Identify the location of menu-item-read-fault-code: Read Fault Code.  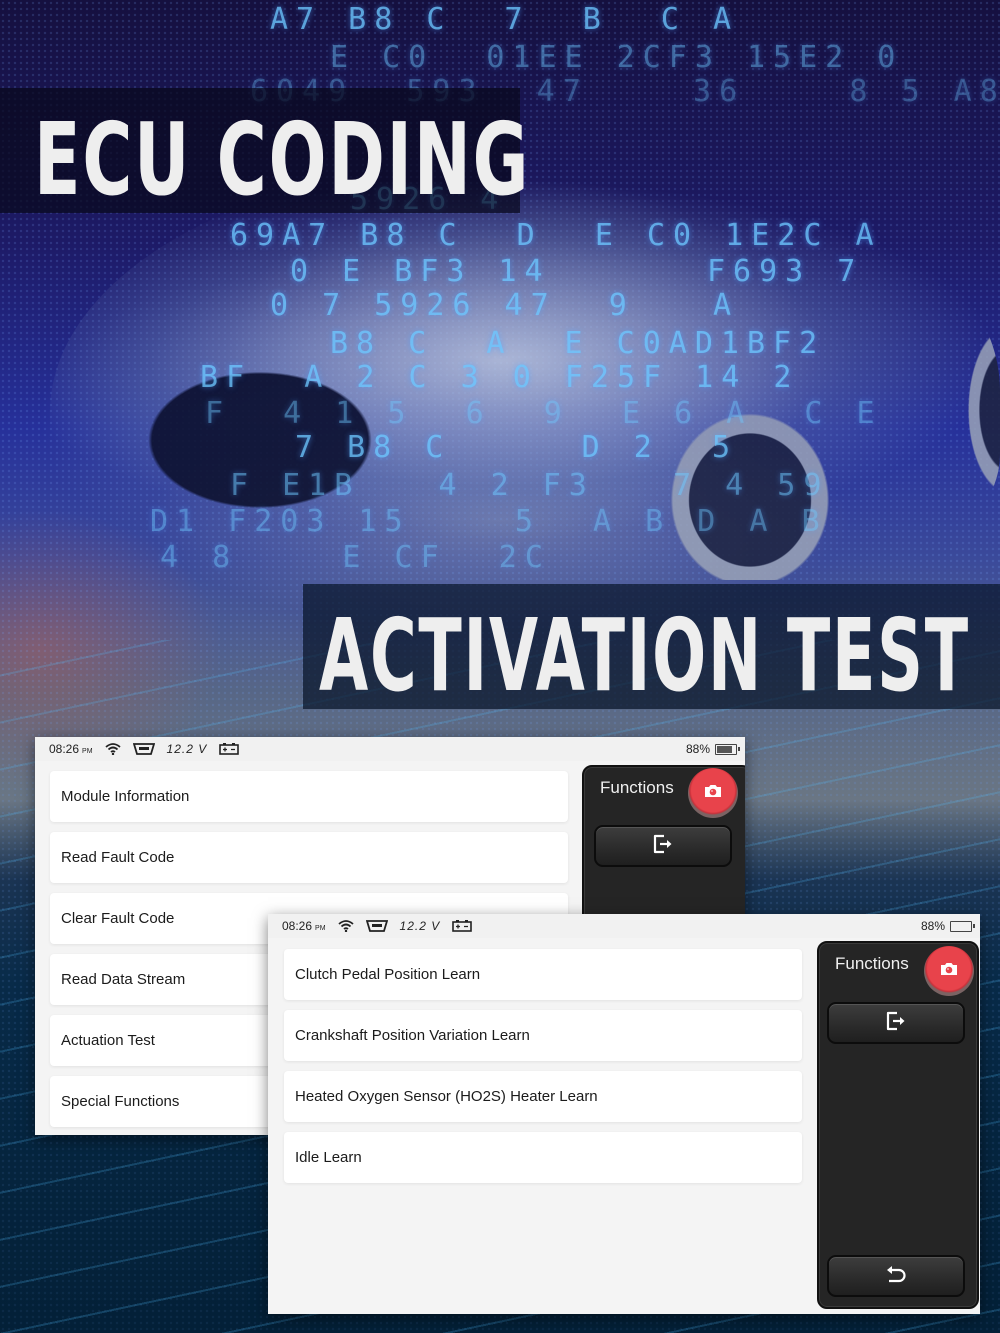
(309, 857).